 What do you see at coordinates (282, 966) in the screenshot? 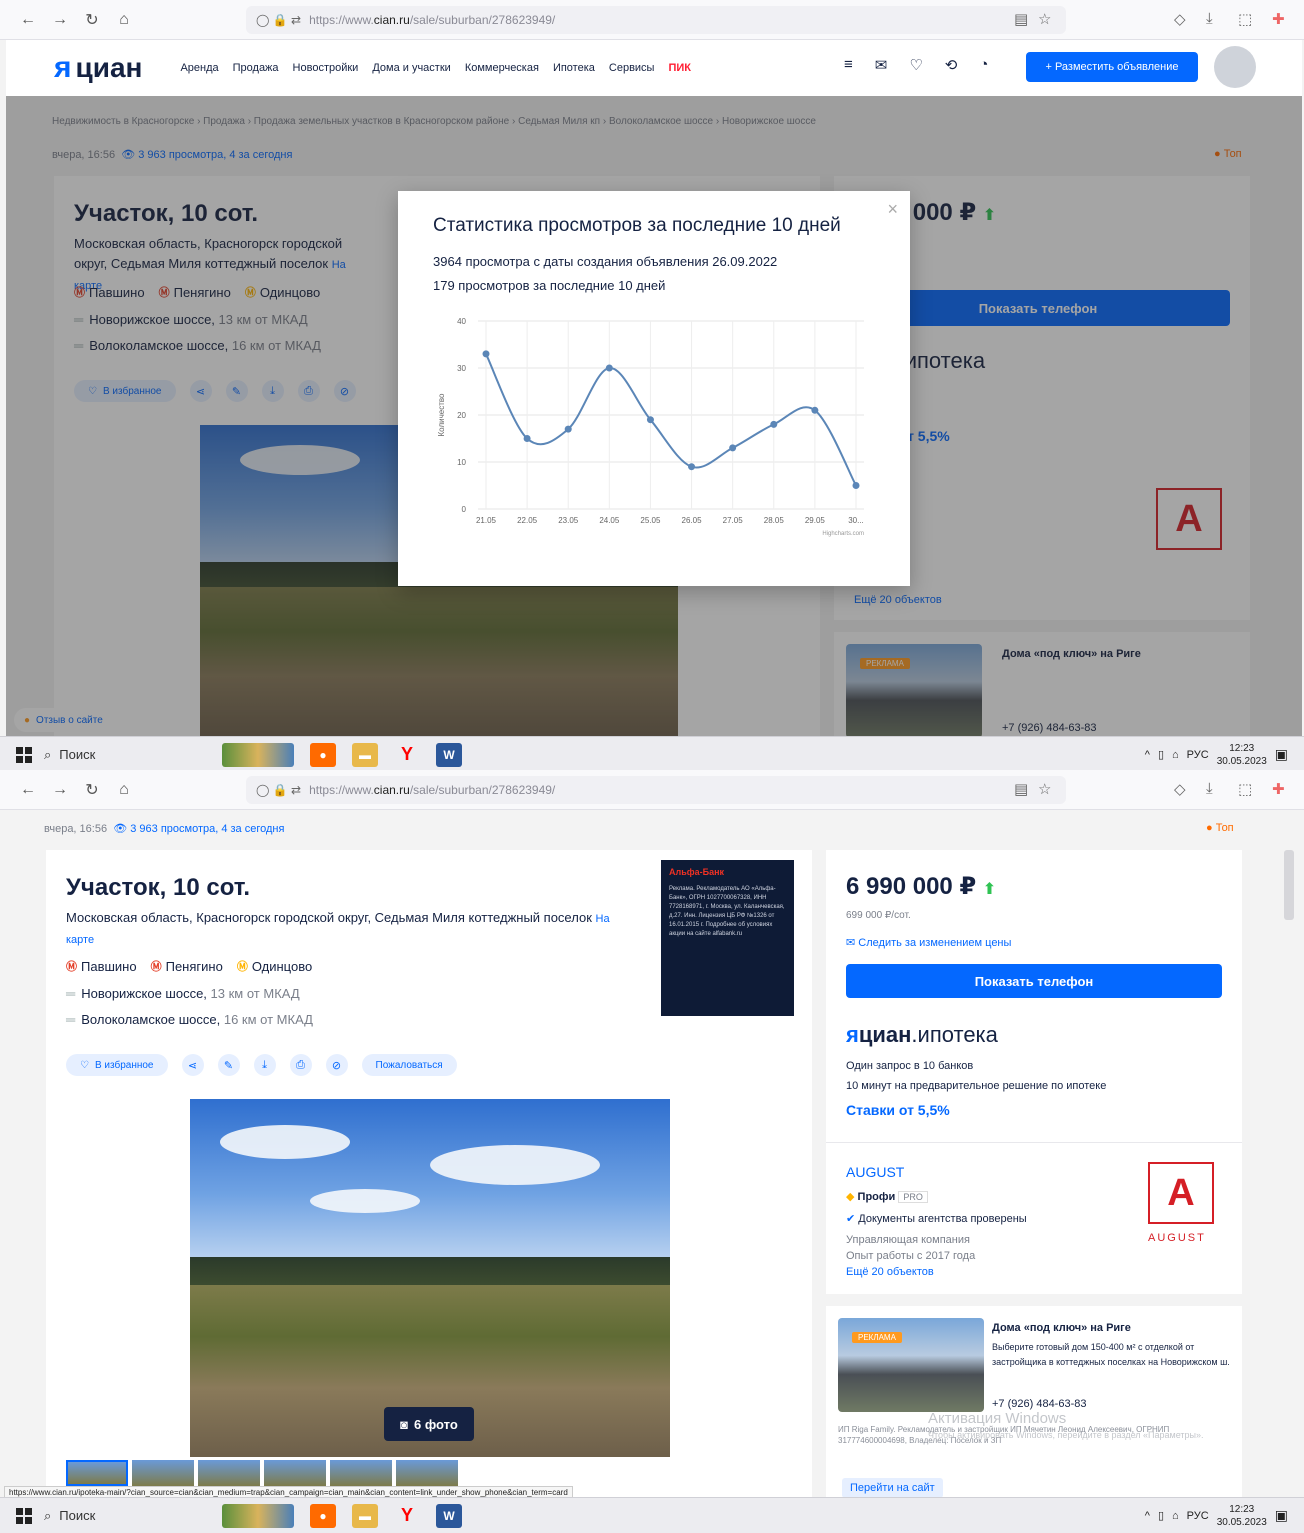
I see `metro-name: Одинцово` at bounding box center [282, 966].